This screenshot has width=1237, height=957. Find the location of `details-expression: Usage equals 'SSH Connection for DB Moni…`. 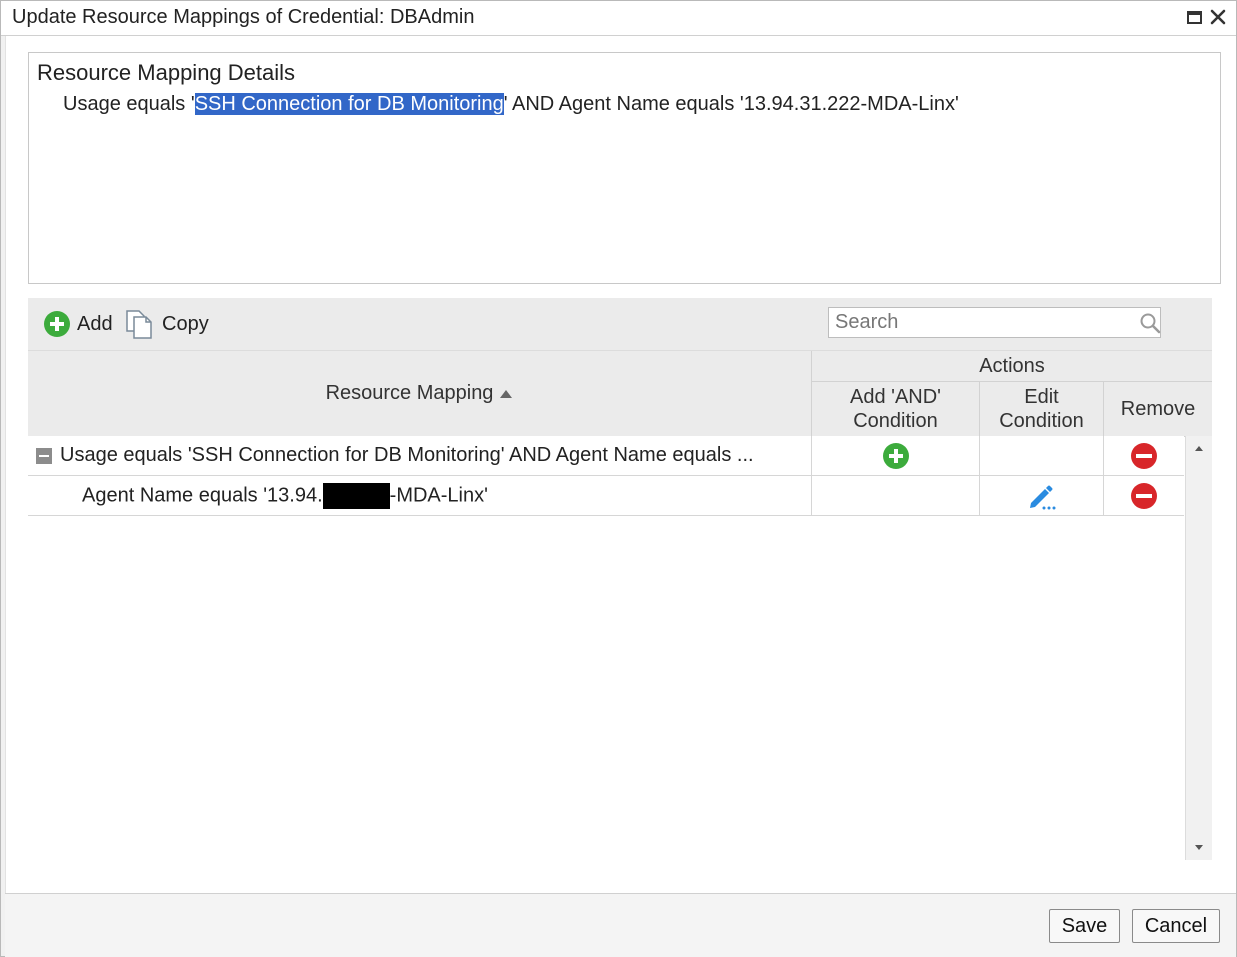

details-expression: Usage equals 'SSH Connection for DB Moni… is located at coordinates (511, 104).